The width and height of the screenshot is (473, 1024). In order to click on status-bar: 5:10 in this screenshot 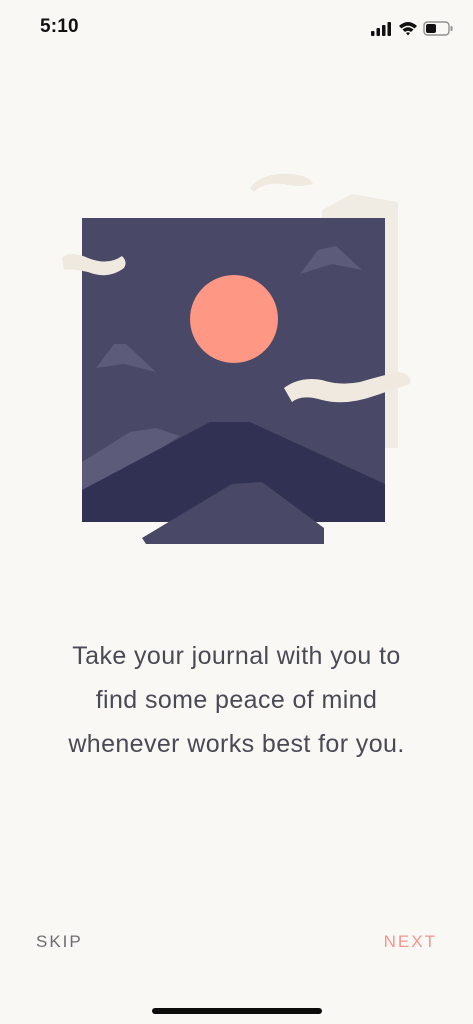, I will do `click(236, 28)`.